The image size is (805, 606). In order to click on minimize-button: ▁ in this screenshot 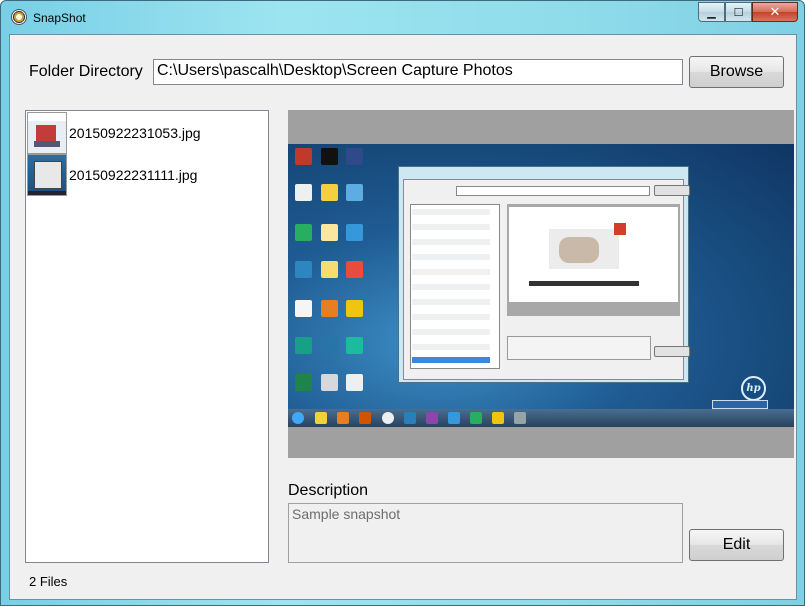, I will do `click(711, 12)`.